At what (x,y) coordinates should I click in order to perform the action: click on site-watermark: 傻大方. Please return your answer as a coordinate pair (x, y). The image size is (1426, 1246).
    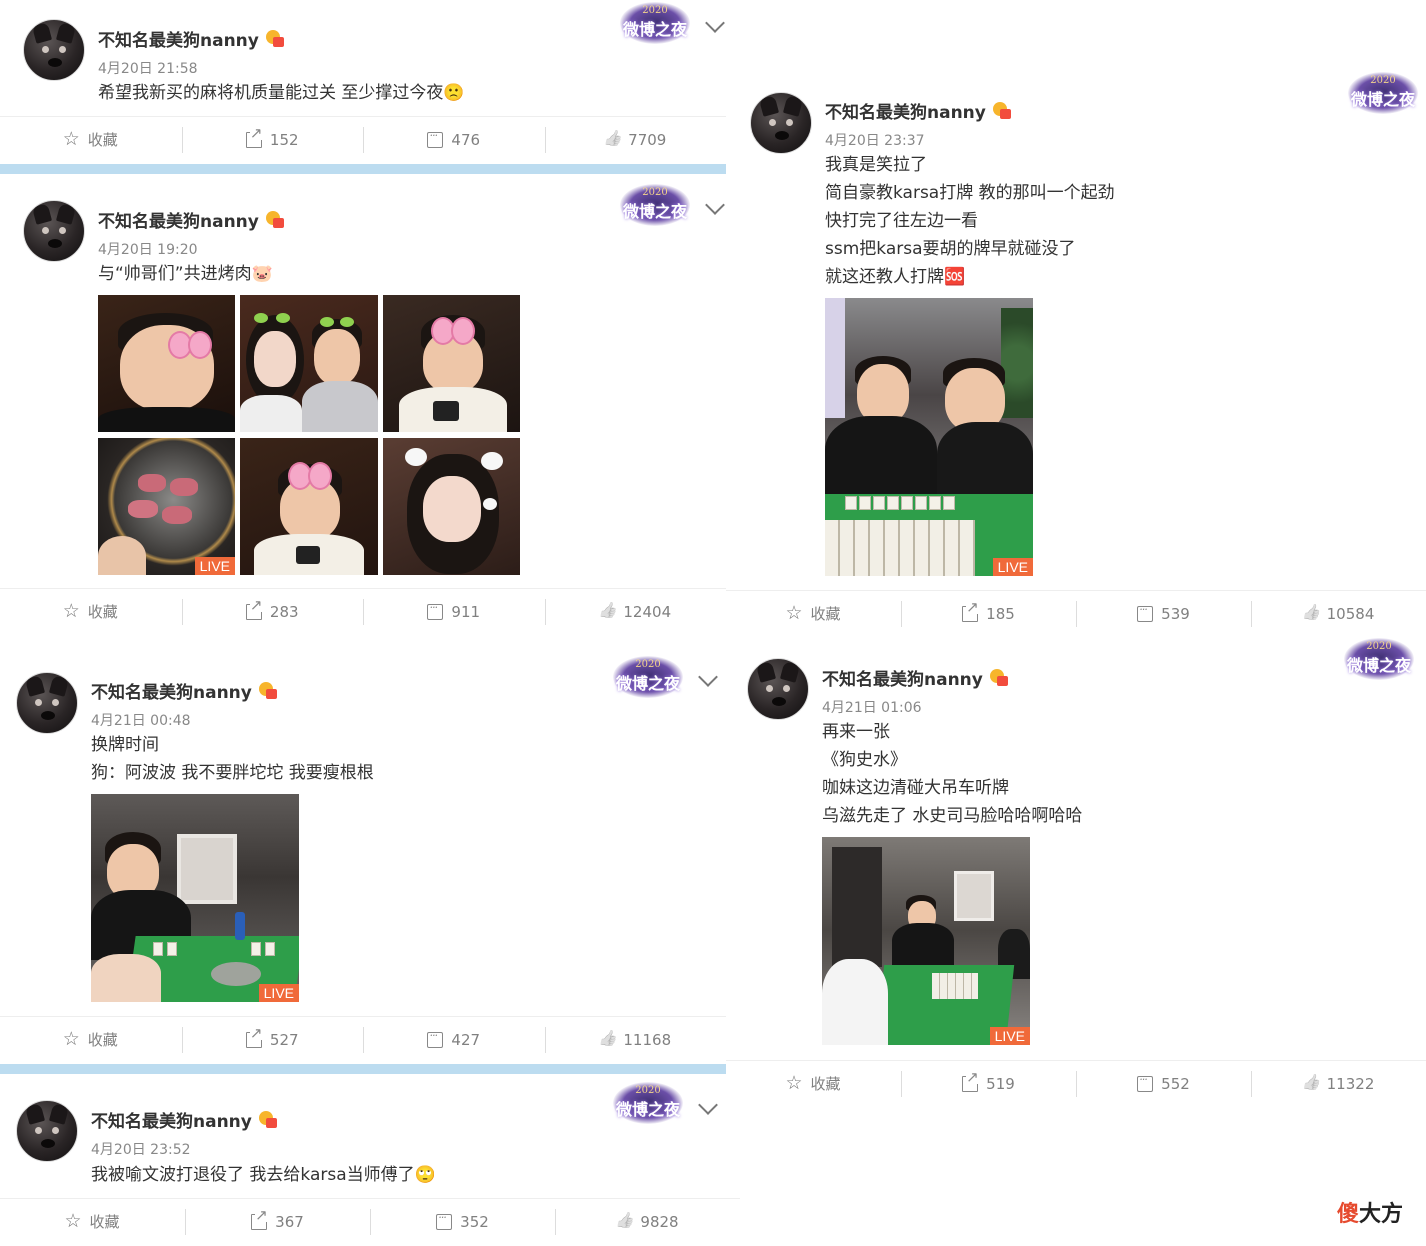
    Looking at the image, I should click on (1370, 1214).